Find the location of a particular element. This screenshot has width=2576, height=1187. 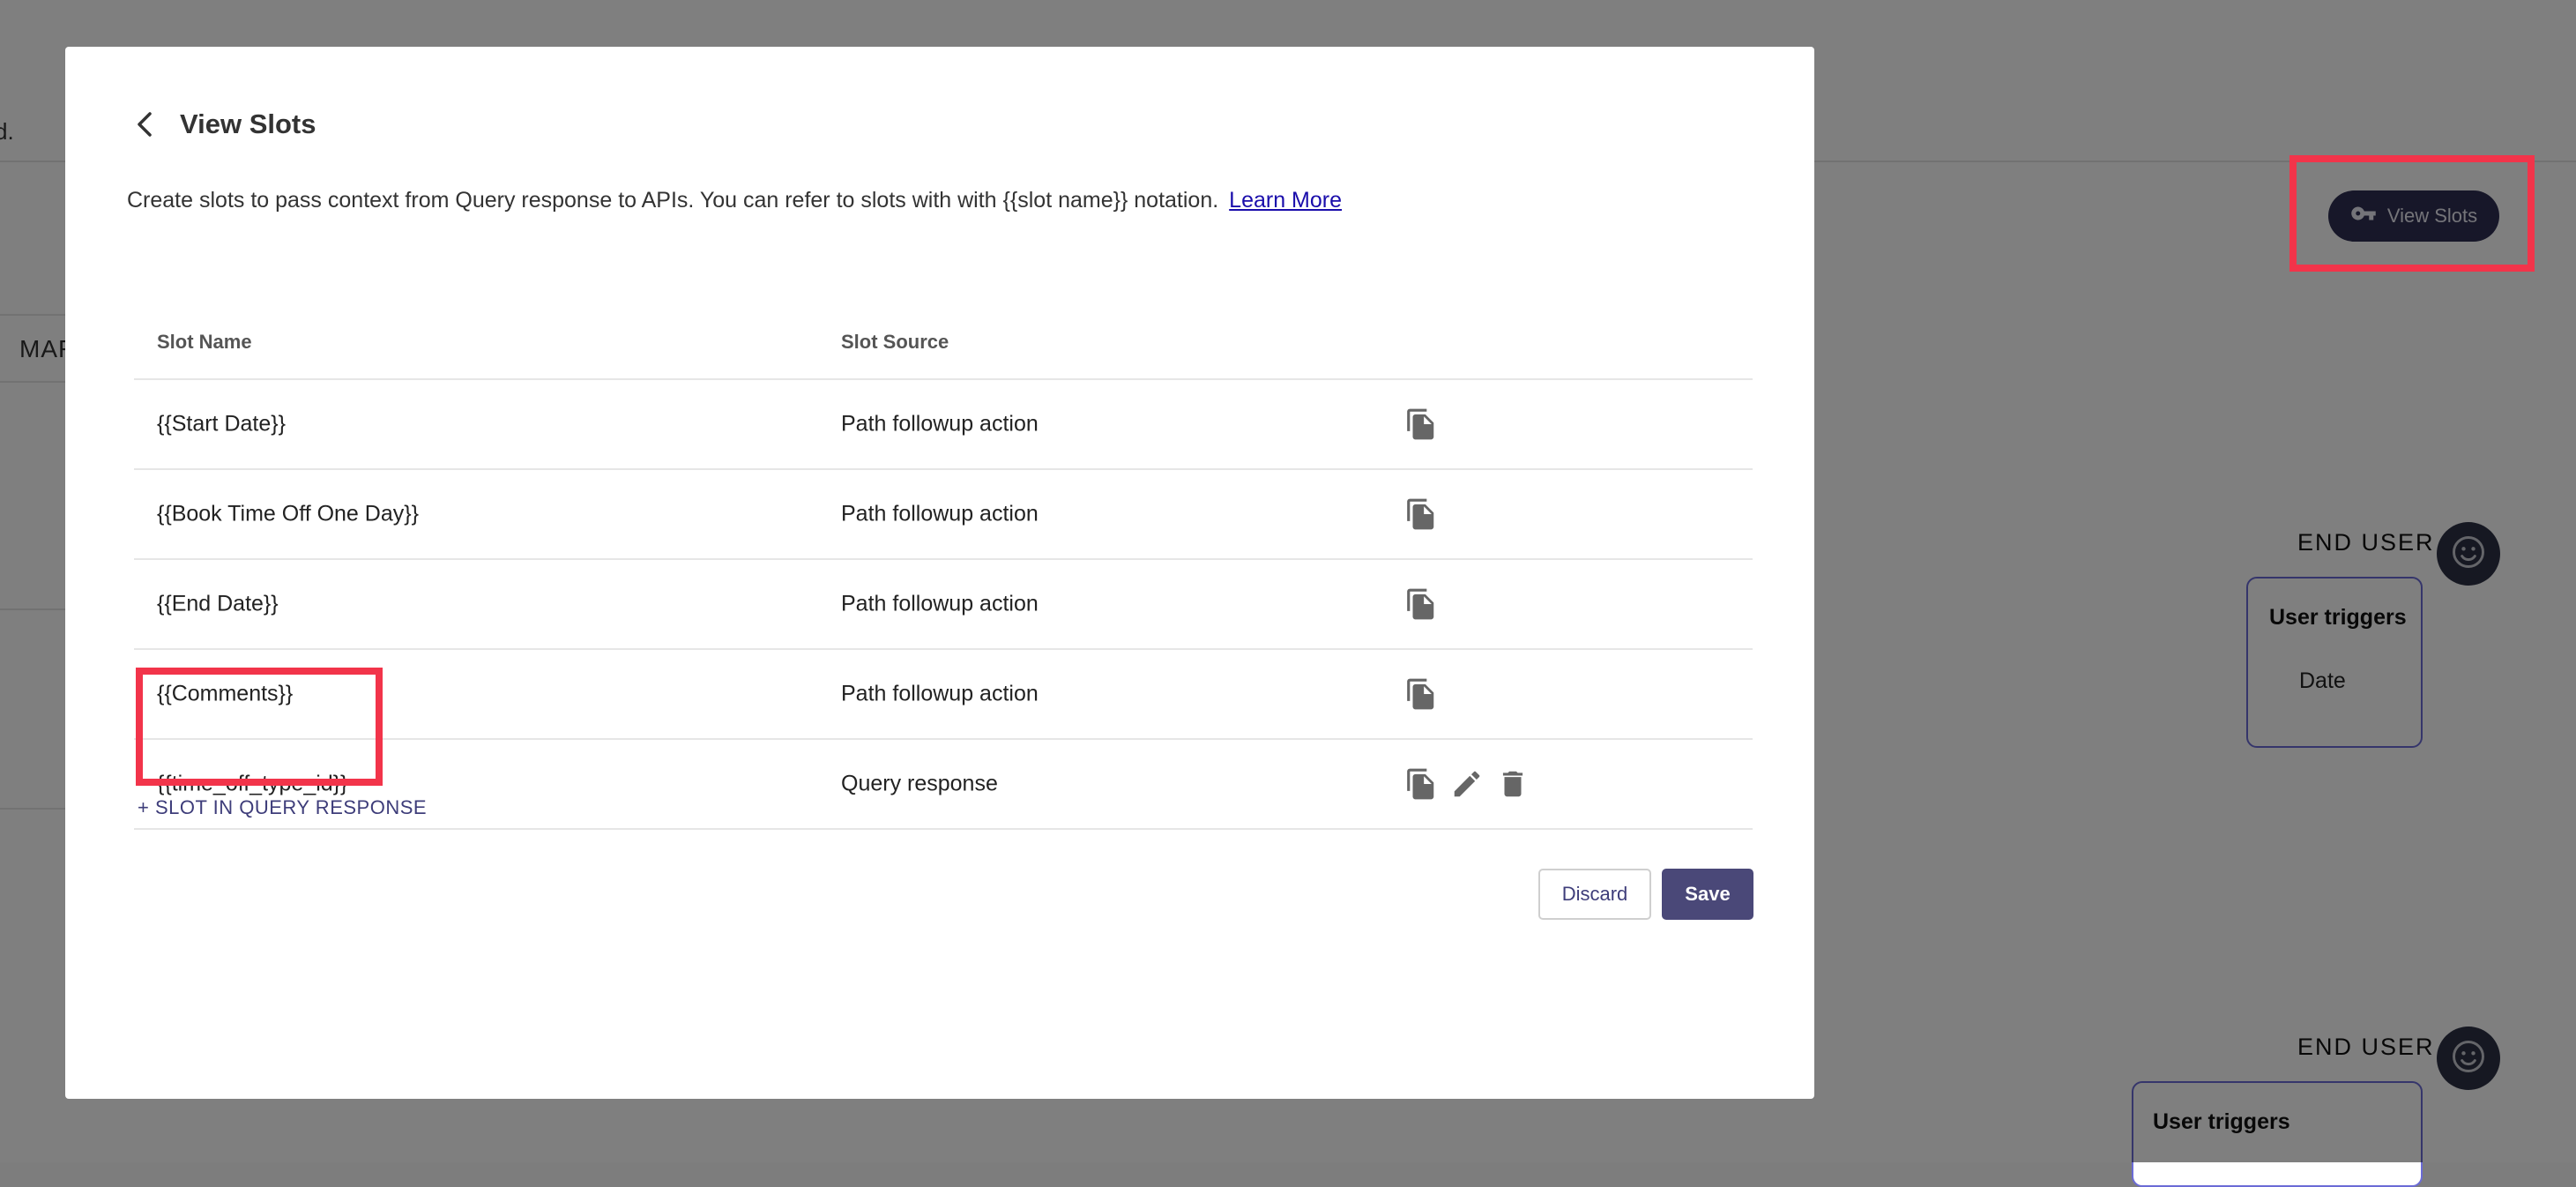

table-header: Slot Name Slot Source is located at coordinates (944, 335).